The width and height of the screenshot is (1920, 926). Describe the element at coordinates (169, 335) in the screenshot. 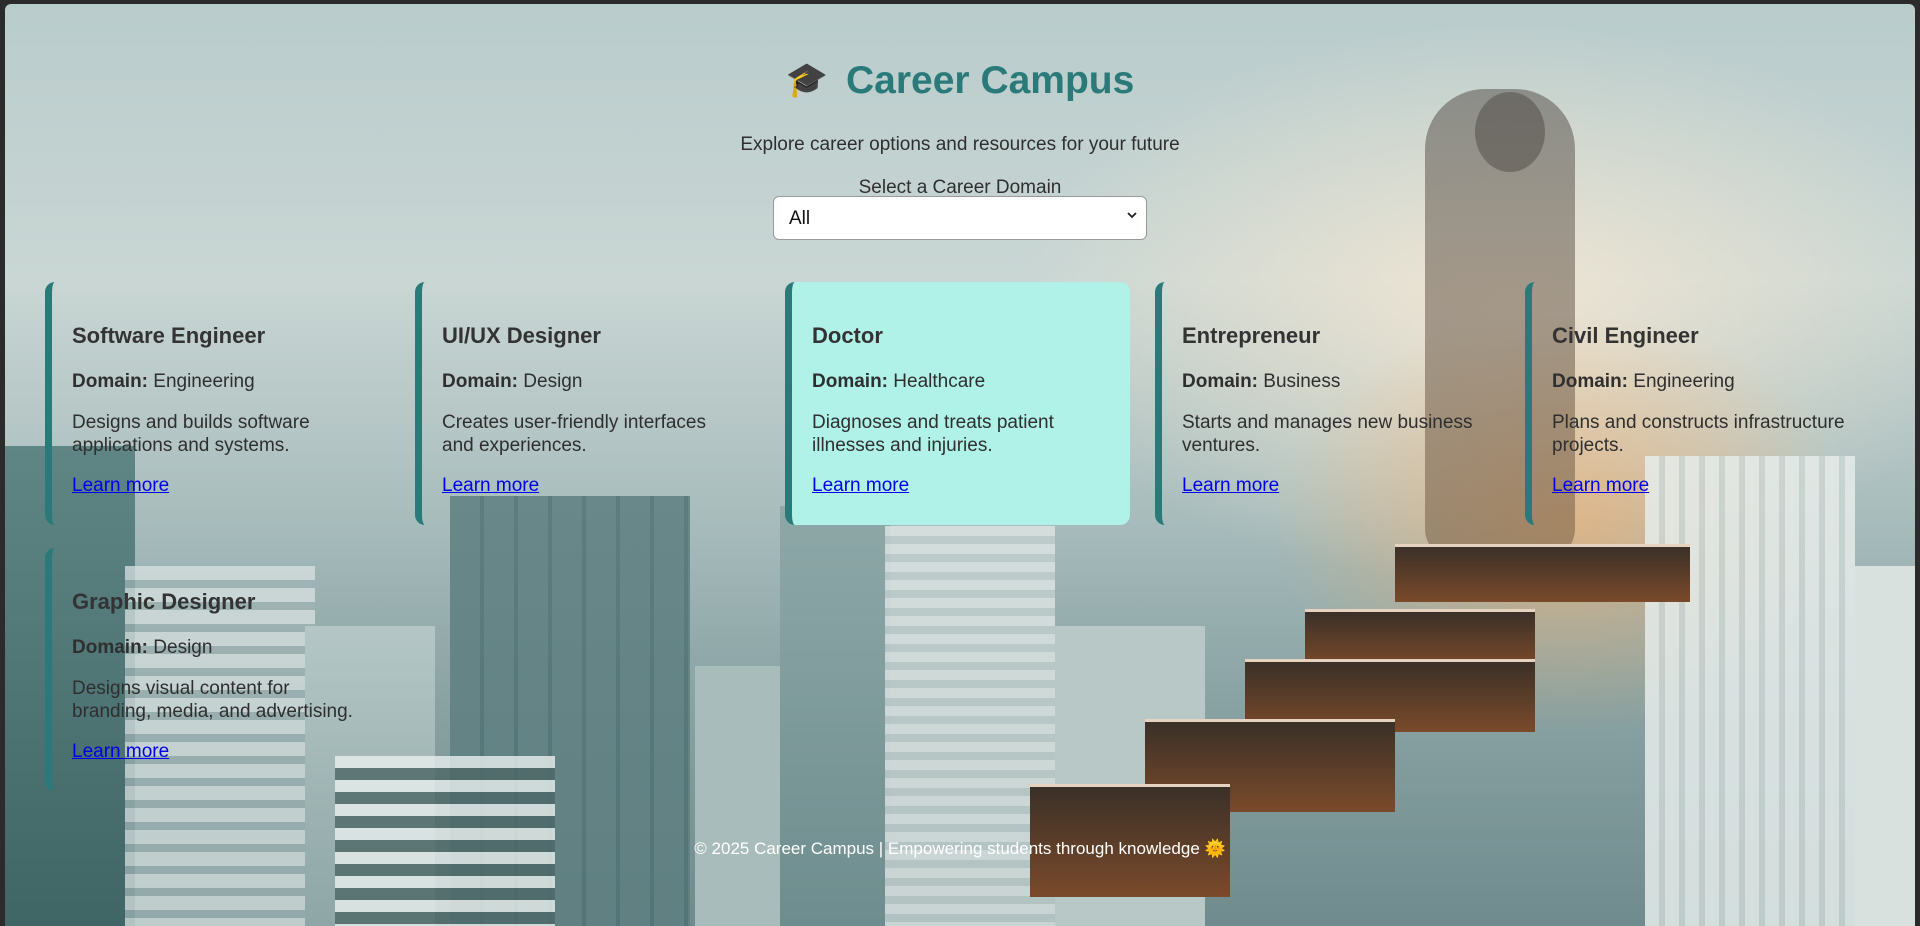

I see `career-card-title: Software Engineer` at that location.